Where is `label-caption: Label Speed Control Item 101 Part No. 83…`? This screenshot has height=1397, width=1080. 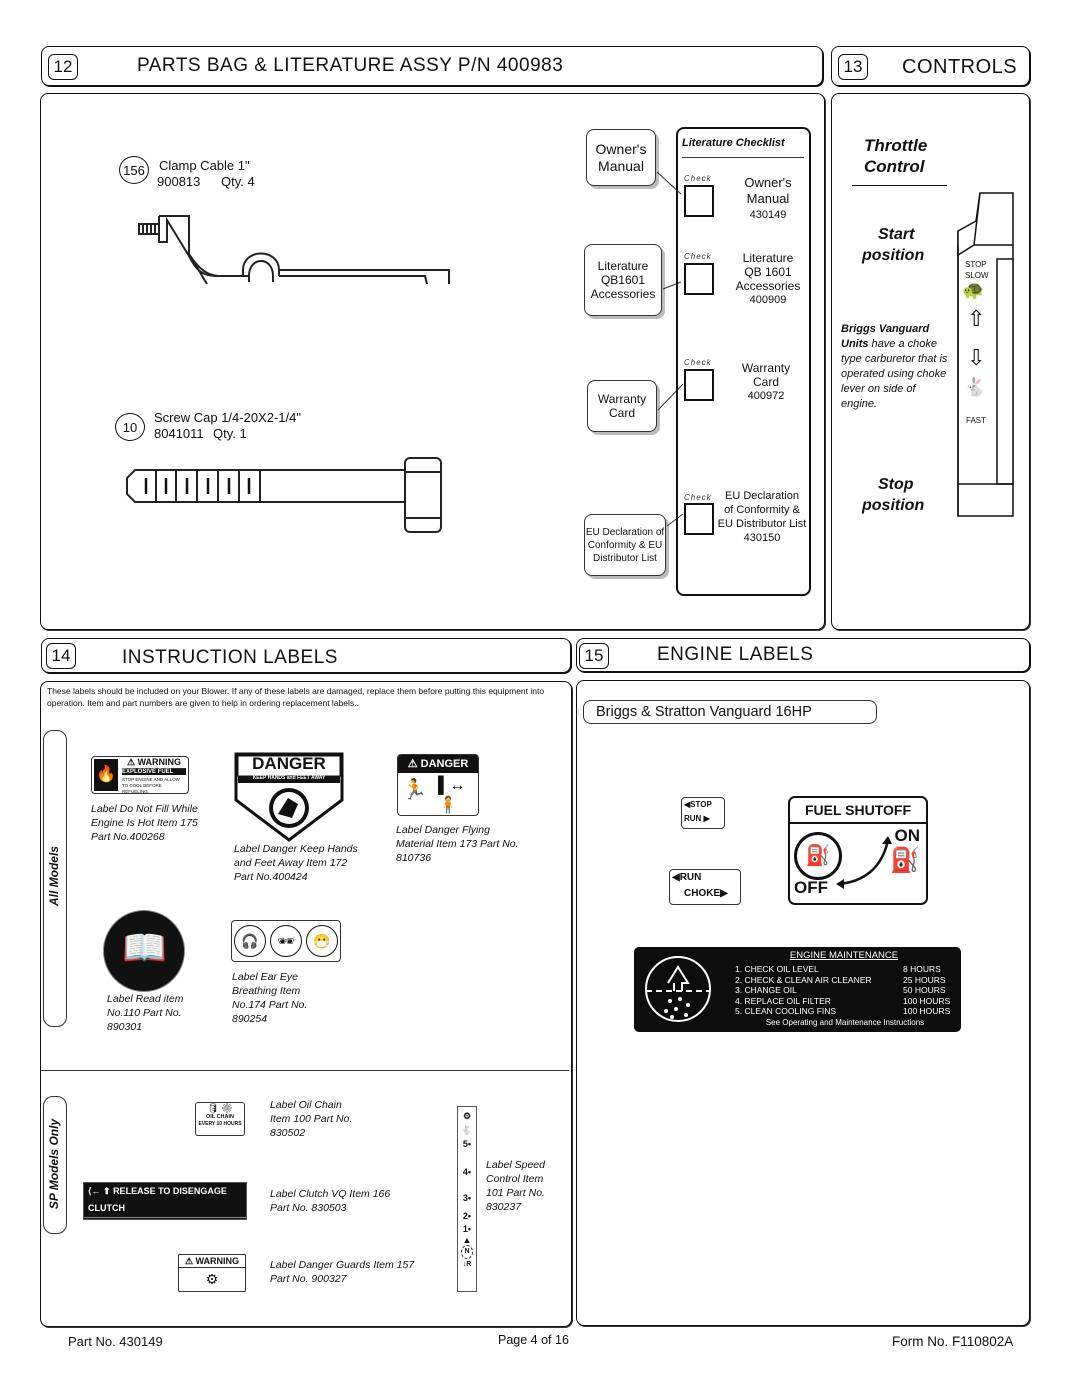 label-caption: Label Speed Control Item 101 Part No. 83… is located at coordinates (515, 1186).